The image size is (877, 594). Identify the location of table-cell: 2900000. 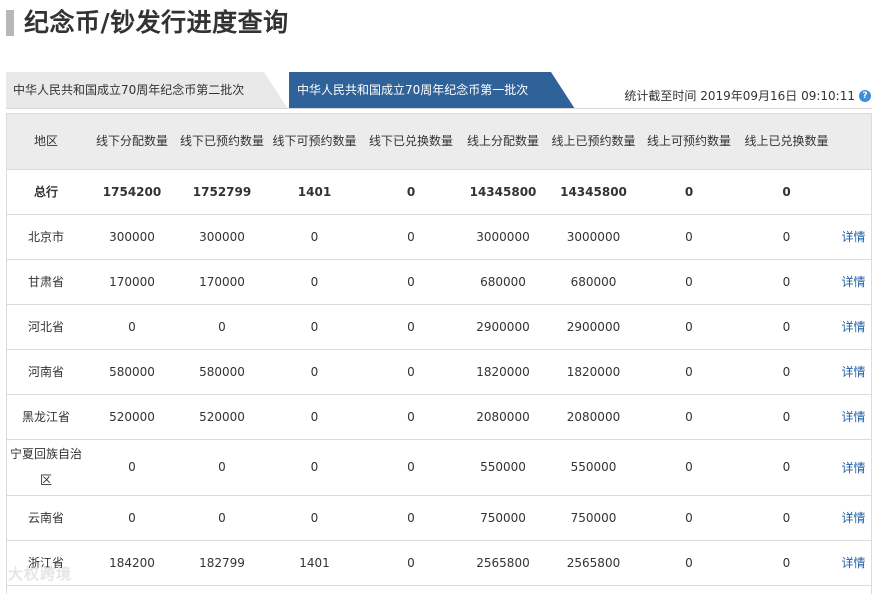
(503, 327).